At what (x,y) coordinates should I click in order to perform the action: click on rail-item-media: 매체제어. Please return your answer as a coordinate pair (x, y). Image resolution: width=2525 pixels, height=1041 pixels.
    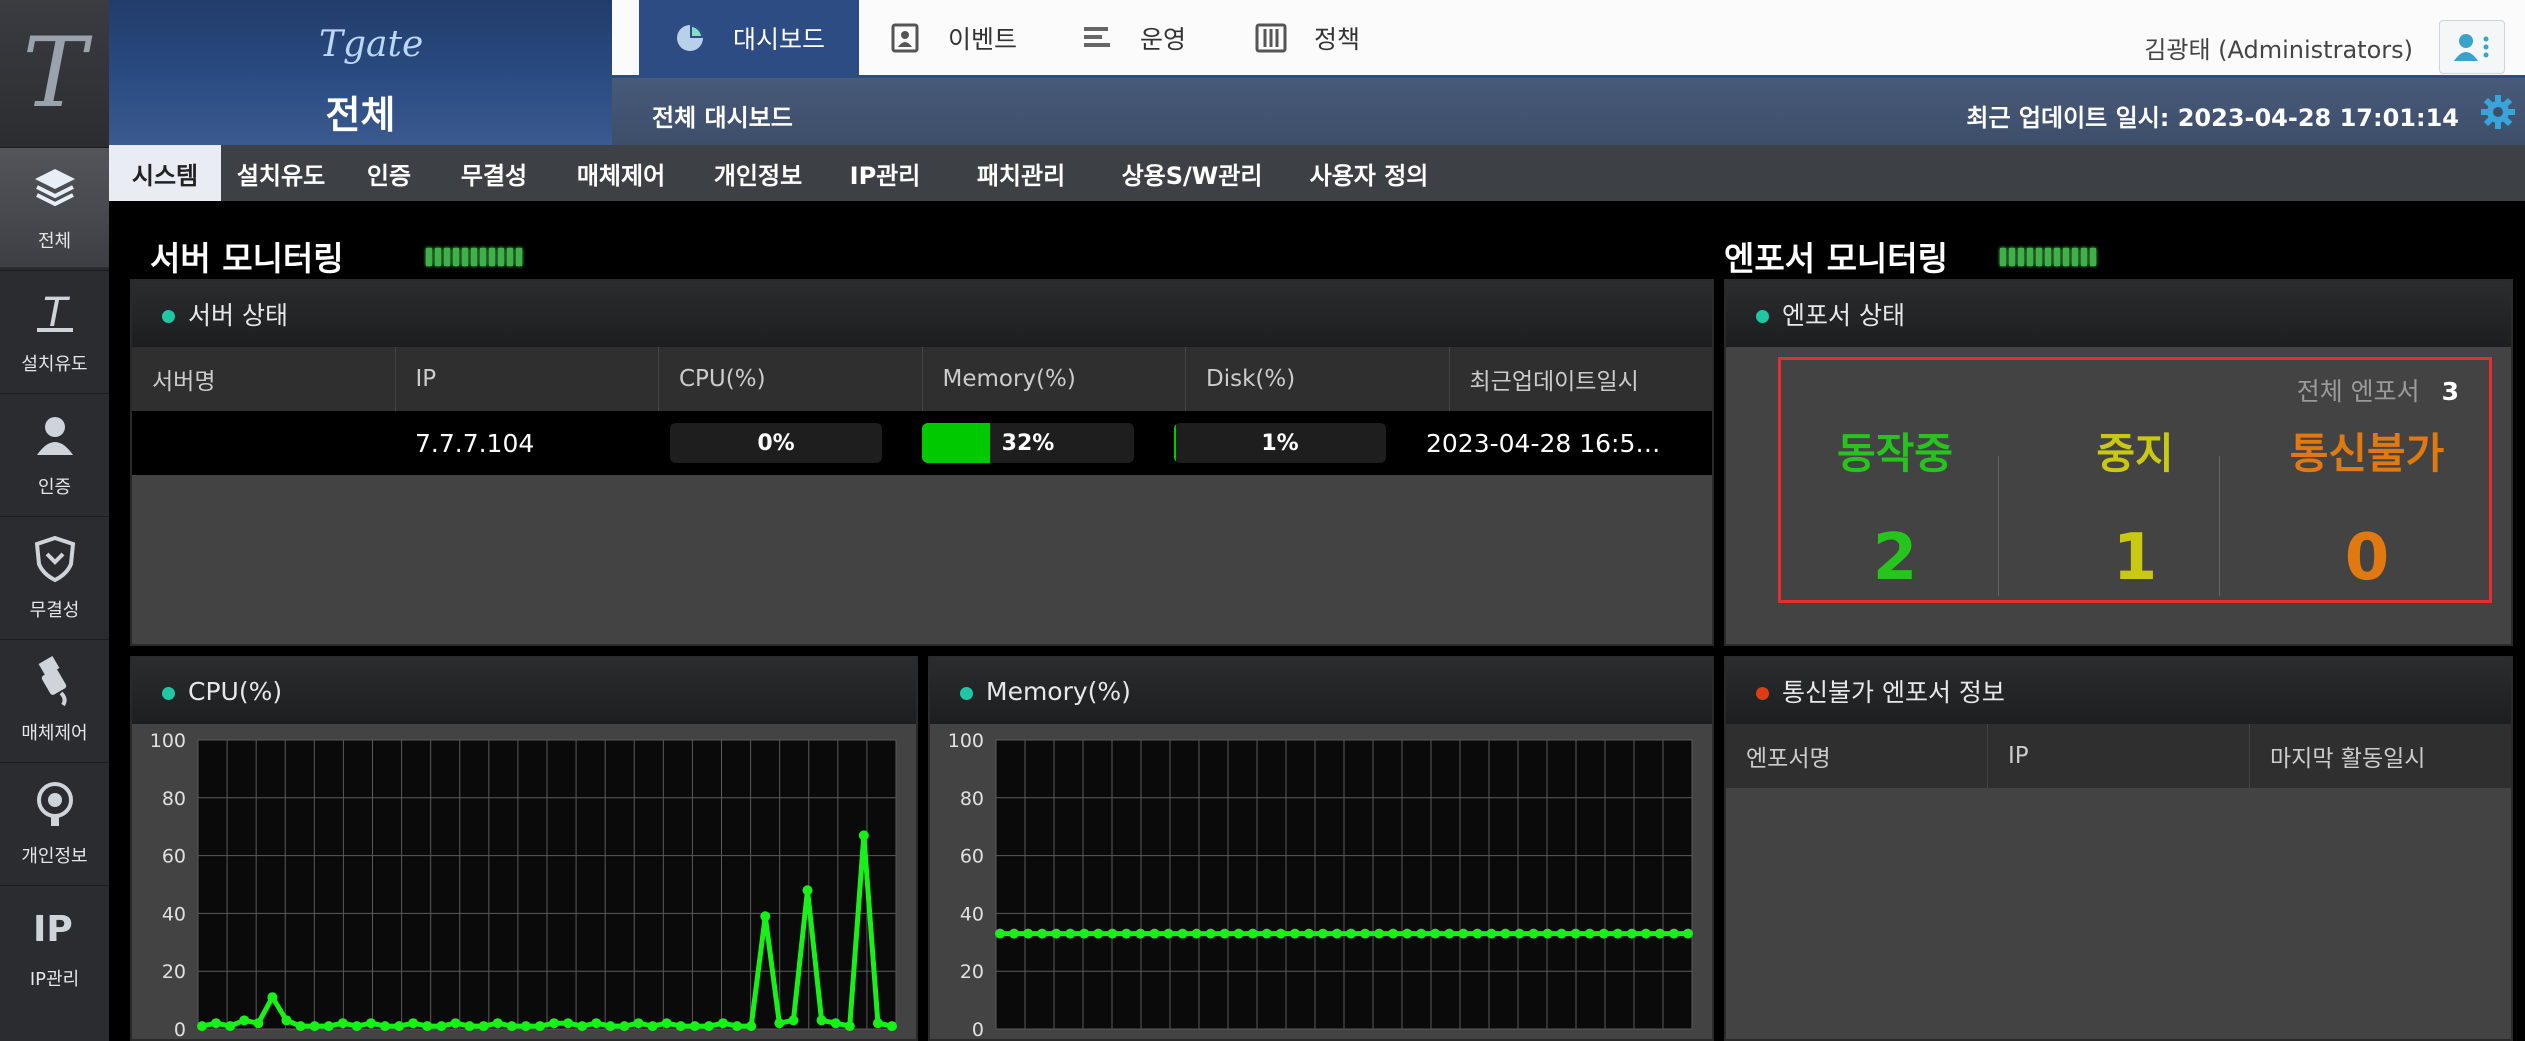
    Looking at the image, I should click on (54, 699).